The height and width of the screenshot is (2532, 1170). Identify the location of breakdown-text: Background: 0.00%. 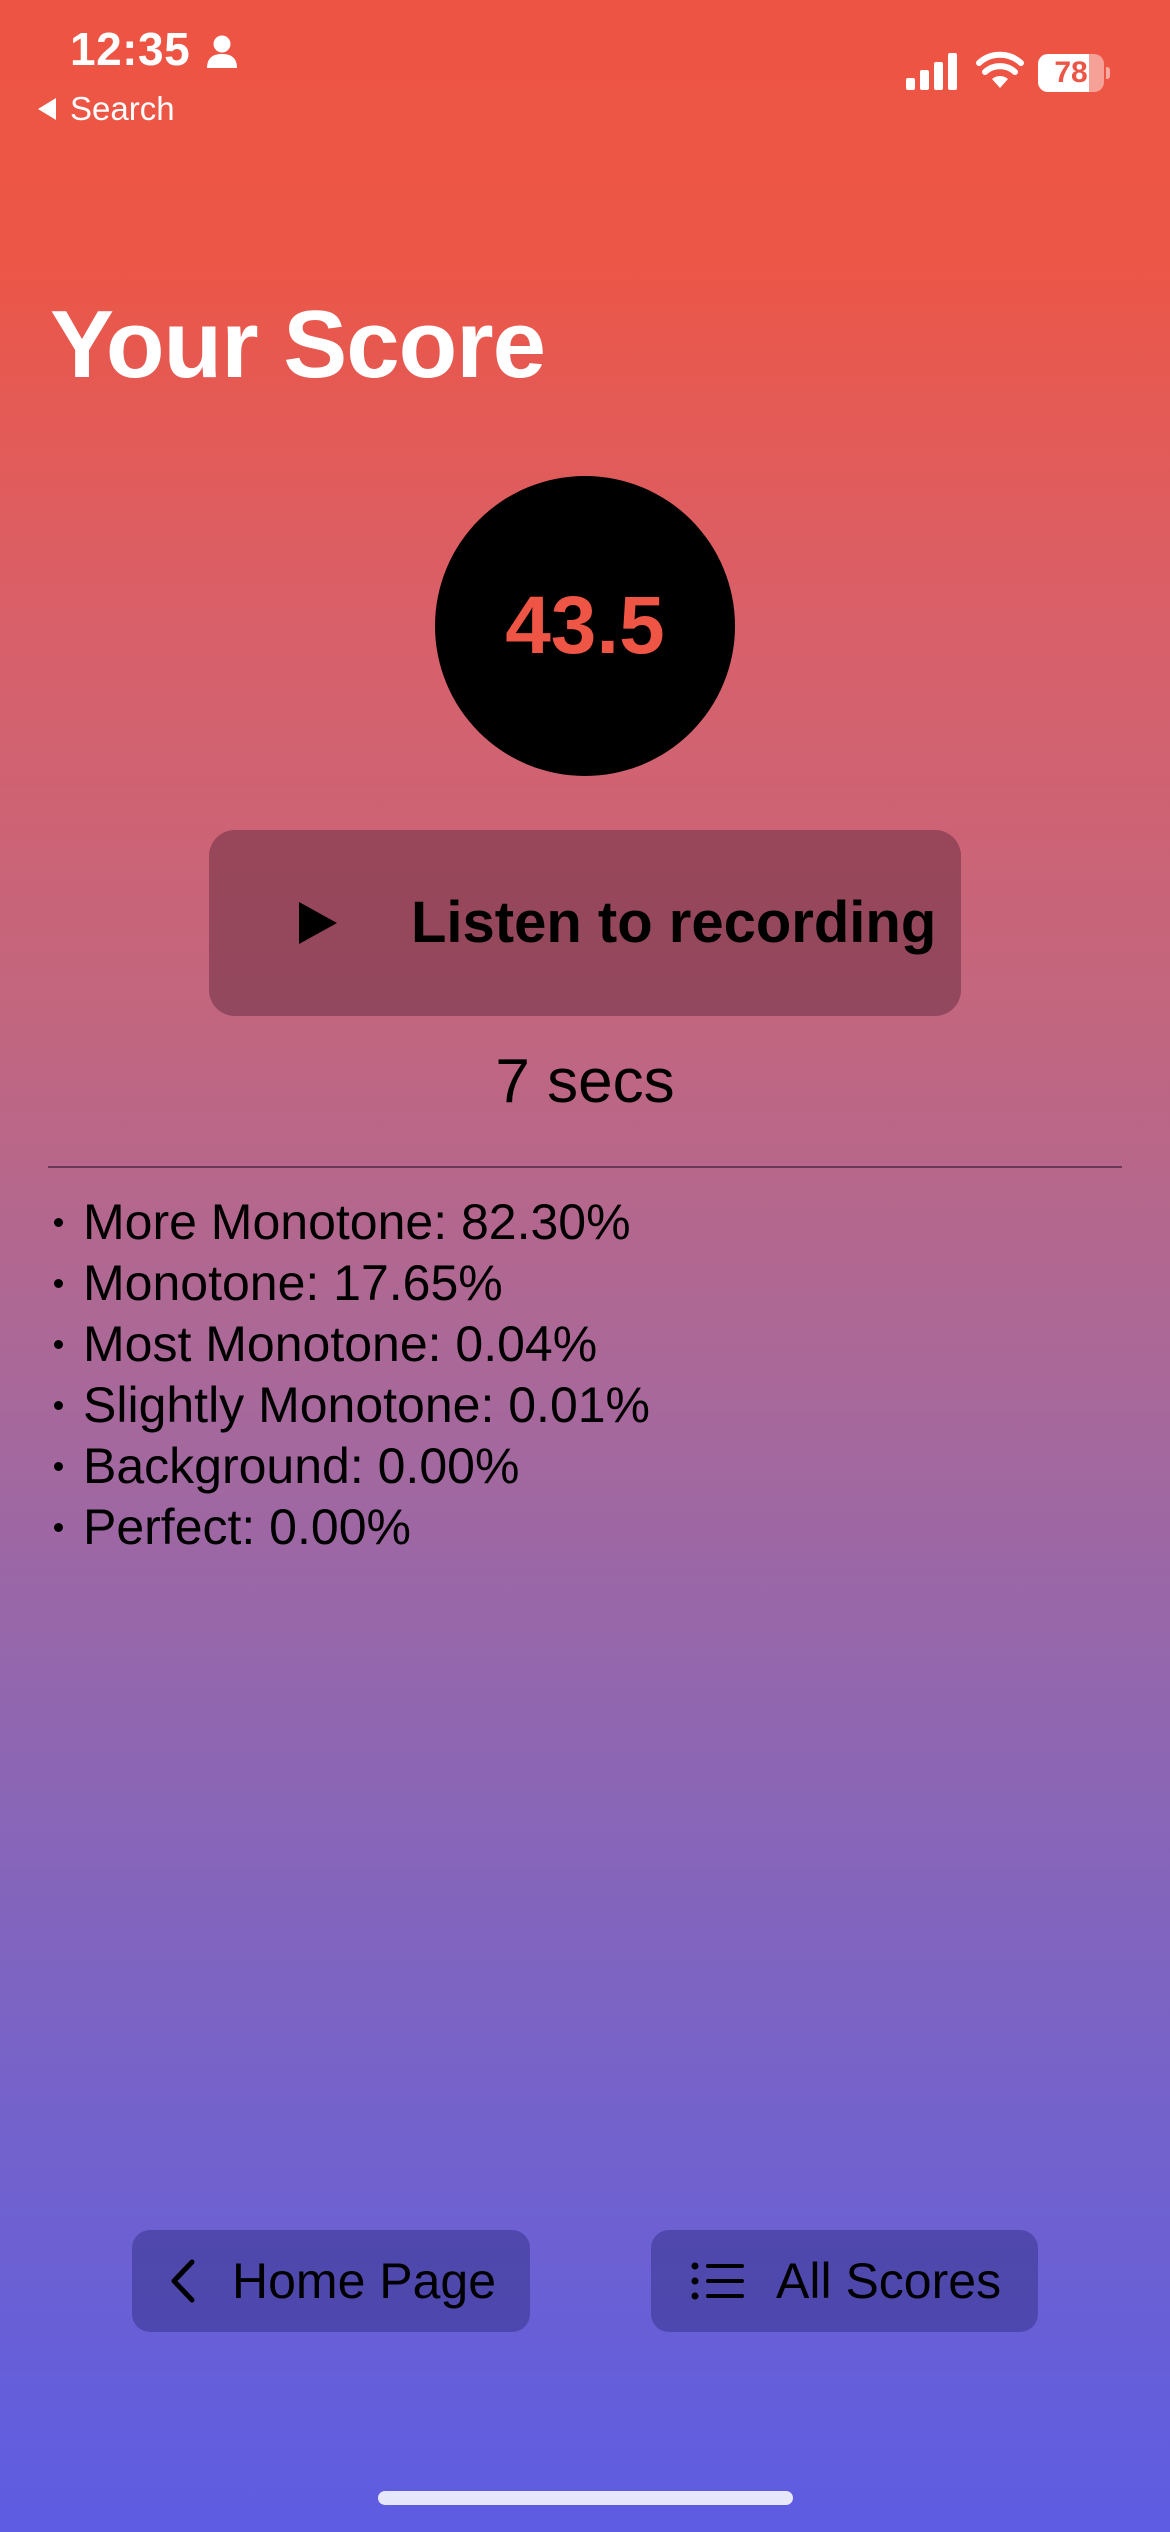
(301, 1466).